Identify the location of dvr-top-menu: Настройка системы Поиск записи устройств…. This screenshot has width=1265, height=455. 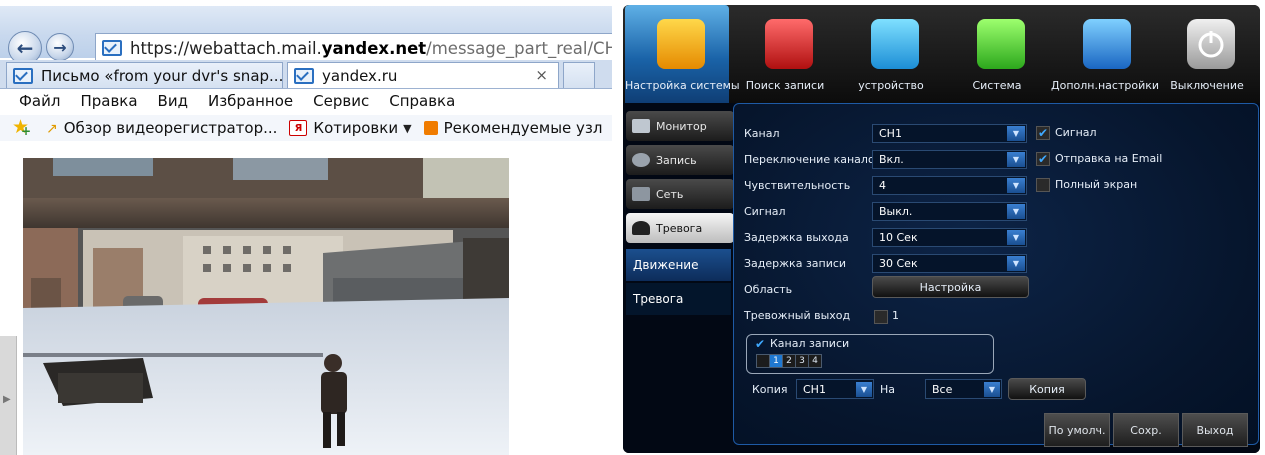
(941, 54).